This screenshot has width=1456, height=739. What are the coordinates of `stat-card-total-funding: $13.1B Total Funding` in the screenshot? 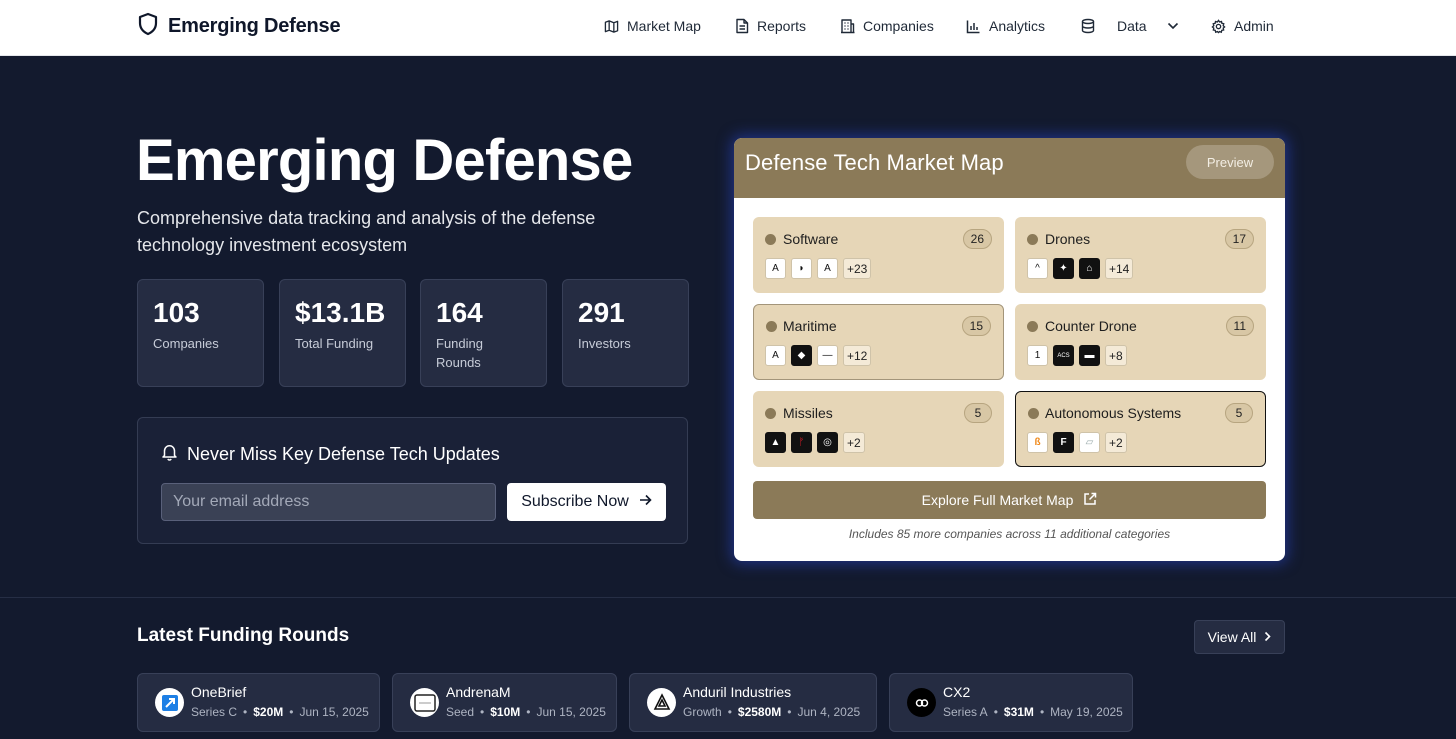 It's located at (342, 333).